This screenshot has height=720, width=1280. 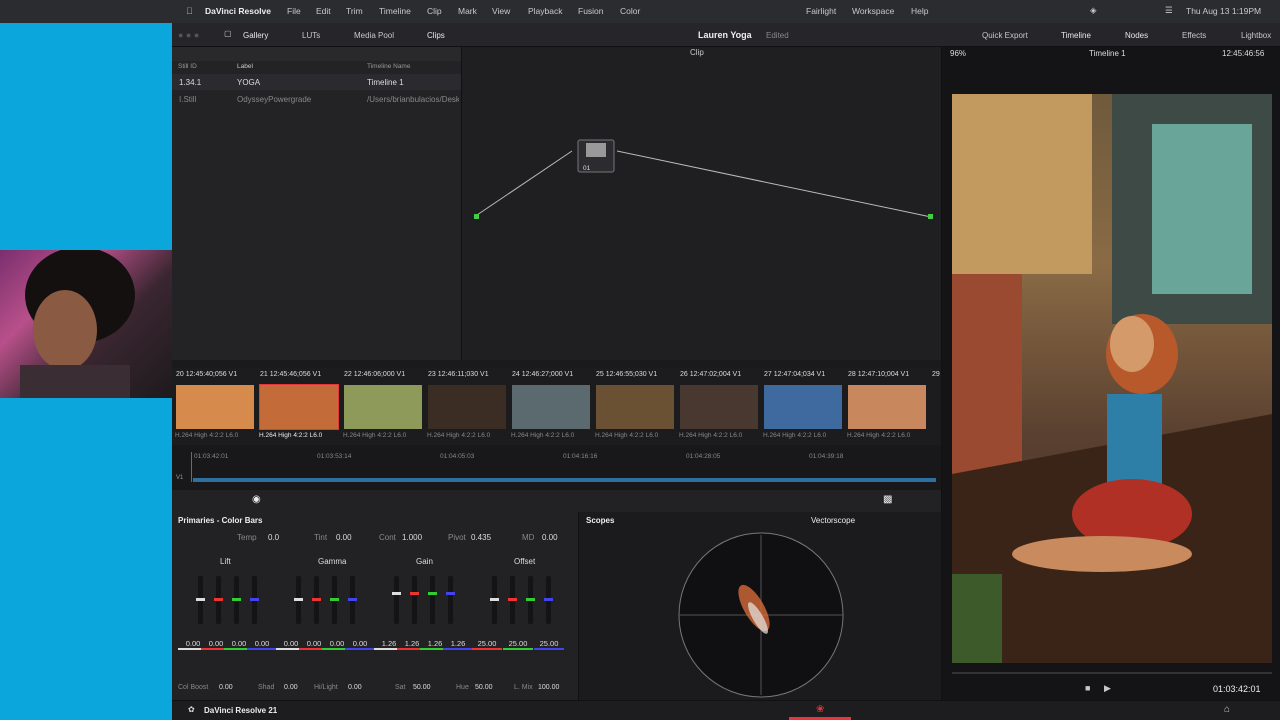 I want to click on md-value: 0.00, so click(x=550, y=537).